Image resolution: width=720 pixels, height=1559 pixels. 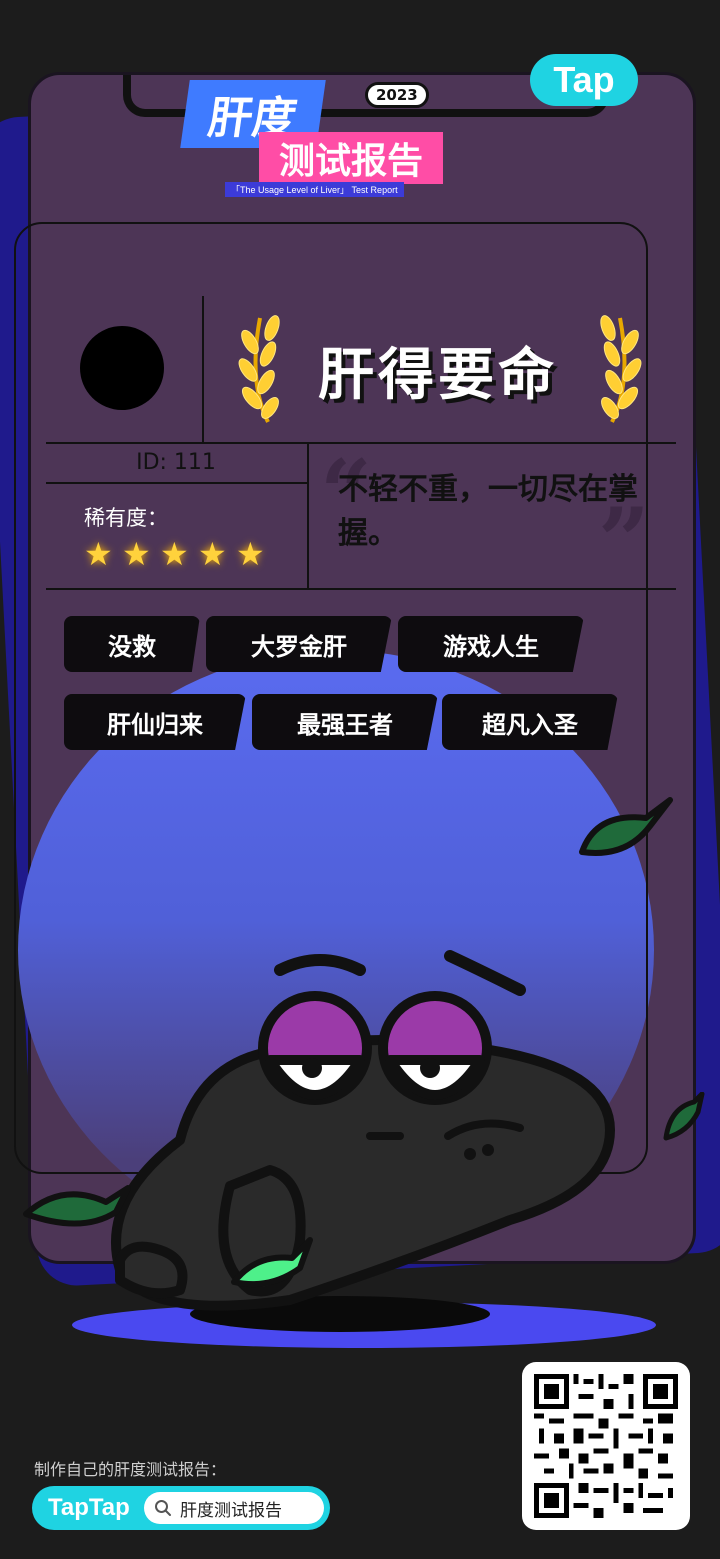 I want to click on taptap-logo-text: TapTap, so click(x=89, y=1507).